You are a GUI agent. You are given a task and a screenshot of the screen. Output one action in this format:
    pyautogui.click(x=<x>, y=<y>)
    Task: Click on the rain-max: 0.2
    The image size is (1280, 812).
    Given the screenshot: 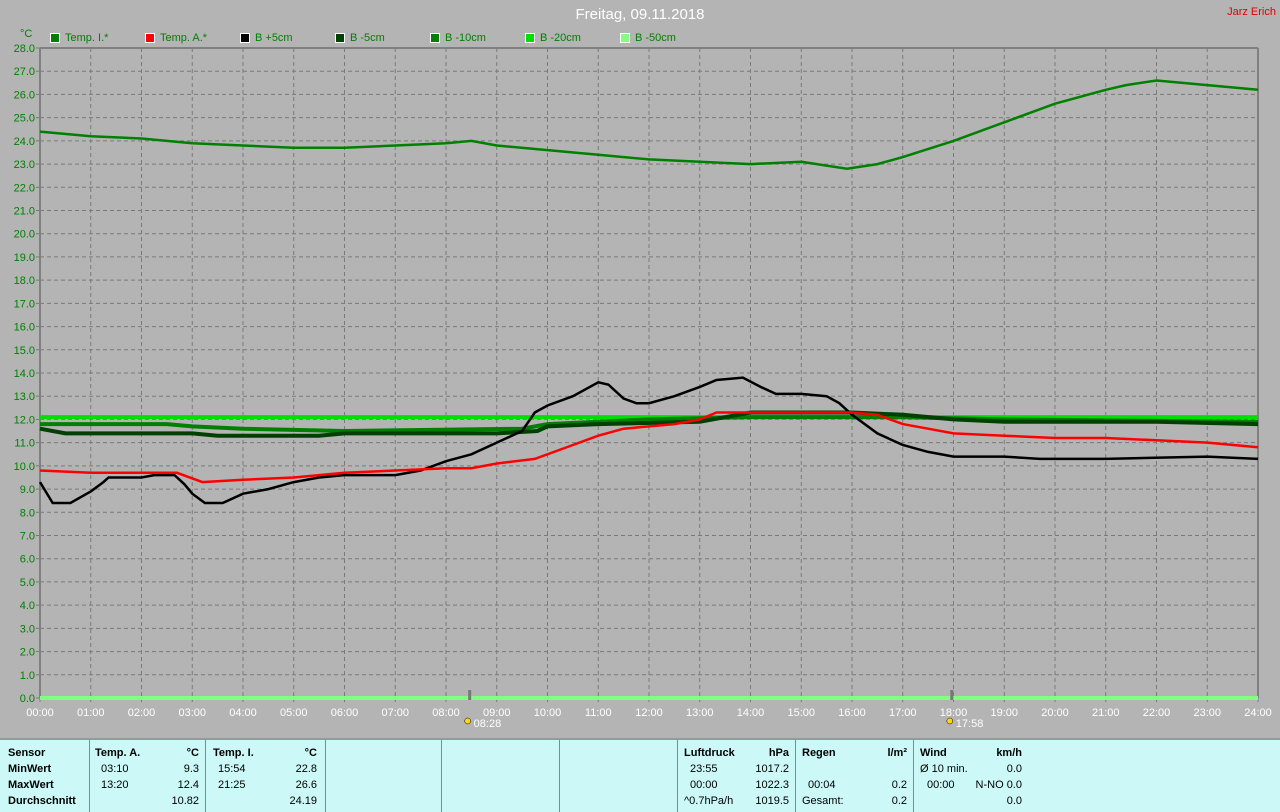 What is the action you would take?
    pyautogui.click(x=899, y=785)
    